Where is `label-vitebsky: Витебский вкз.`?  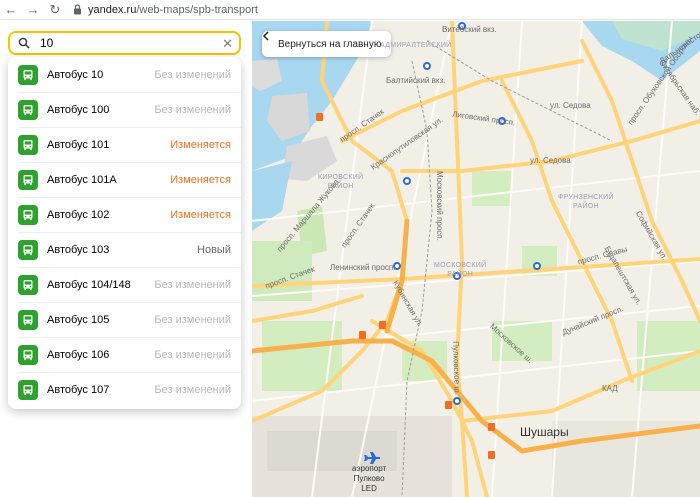
label-vitebsky: Витебский вкз. is located at coordinates (469, 29).